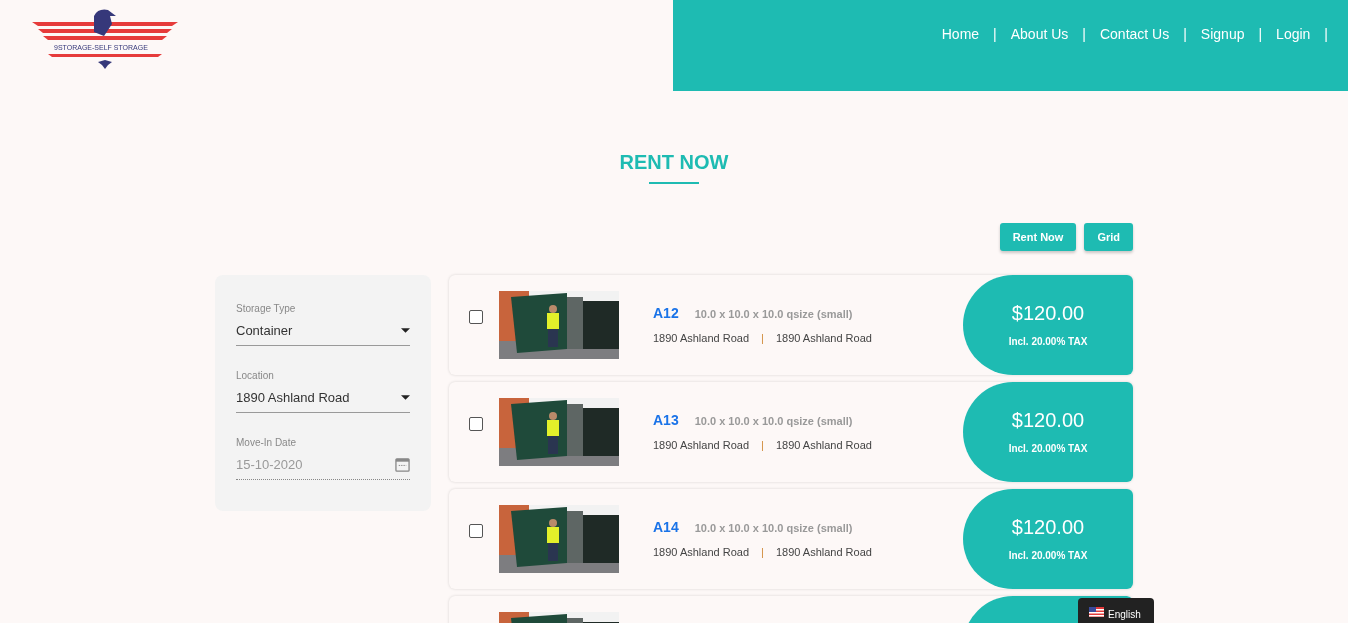  What do you see at coordinates (674, 162) in the screenshot?
I see `page-heading: RENT NOW` at bounding box center [674, 162].